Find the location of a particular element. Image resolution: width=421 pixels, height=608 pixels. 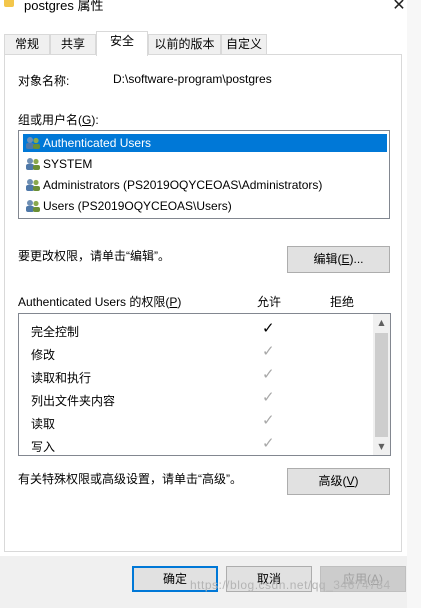

table-row: 列出文件夹内容 ✓ is located at coordinates (196, 399).